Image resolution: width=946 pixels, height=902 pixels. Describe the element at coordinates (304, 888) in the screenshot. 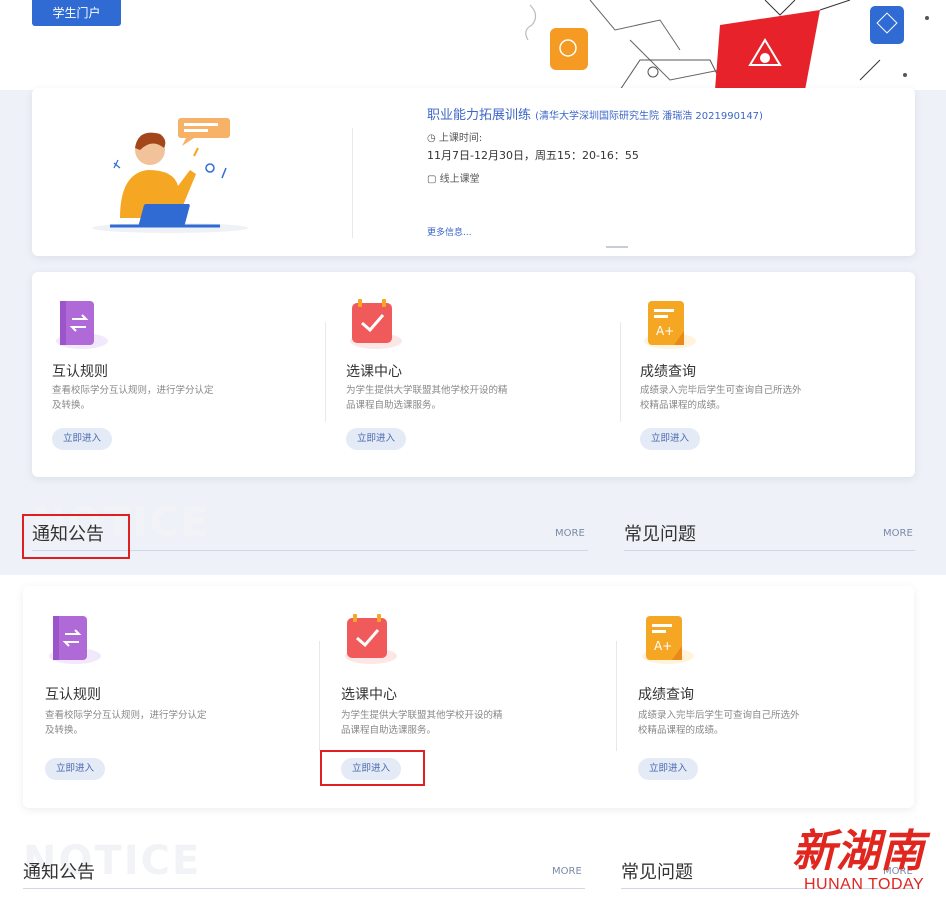

I see `notice-divider` at that location.